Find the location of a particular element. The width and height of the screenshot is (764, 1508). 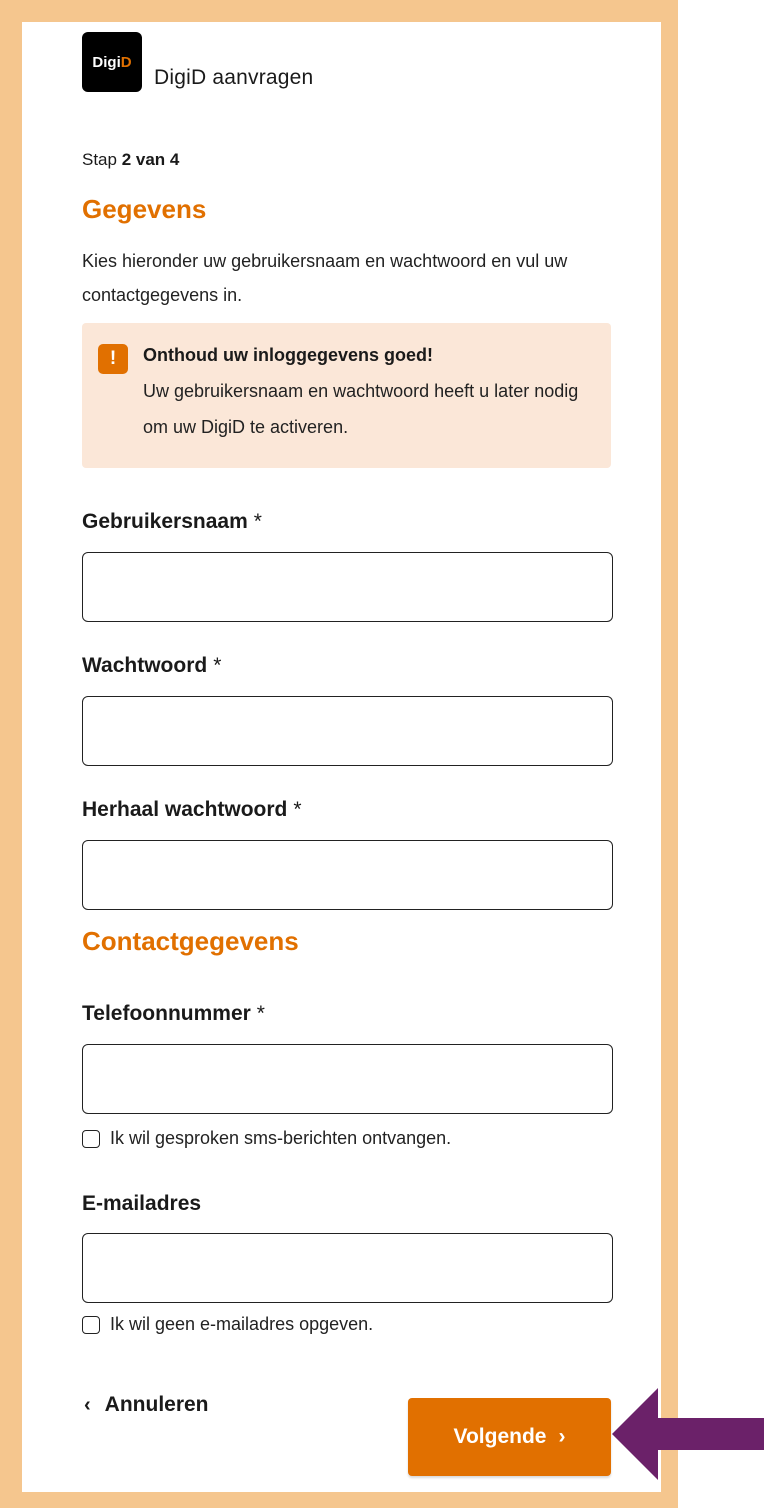

warning-icon: ! is located at coordinates (113, 359).